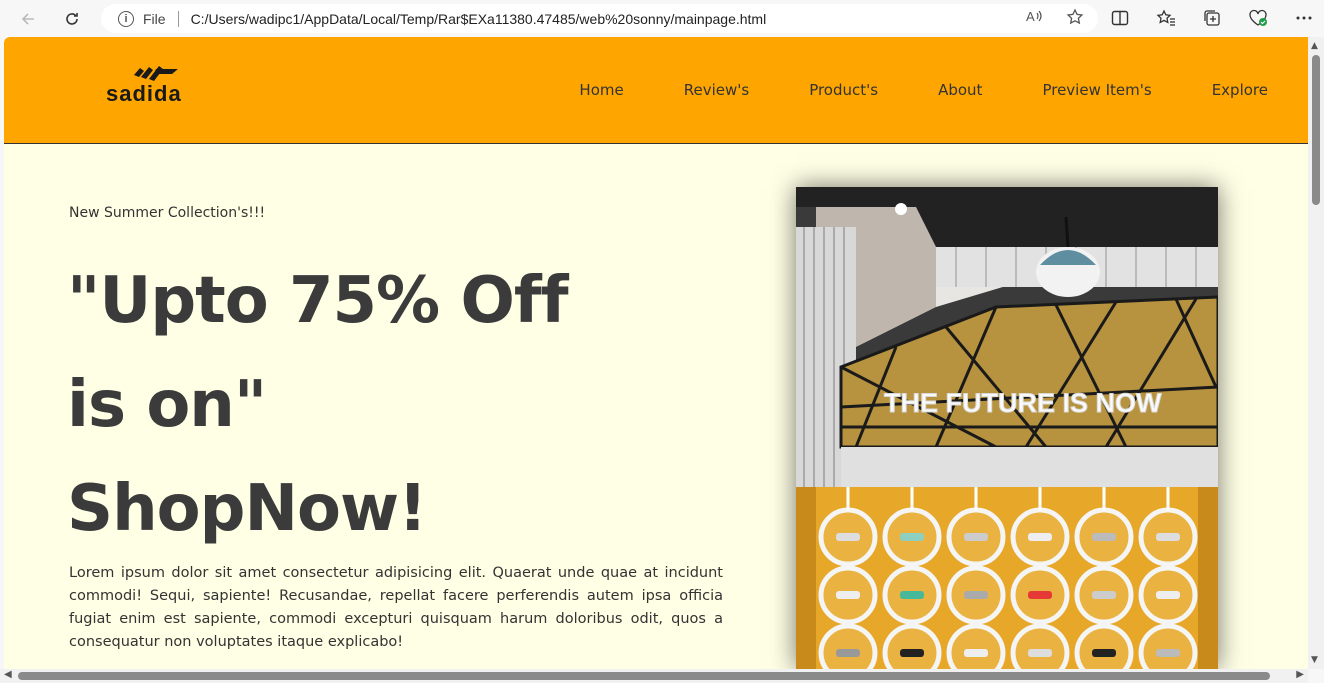 Image resolution: width=1324 pixels, height=683 pixels. What do you see at coordinates (644, 676) in the screenshot?
I see `horizontal-scroll-thumb` at bounding box center [644, 676].